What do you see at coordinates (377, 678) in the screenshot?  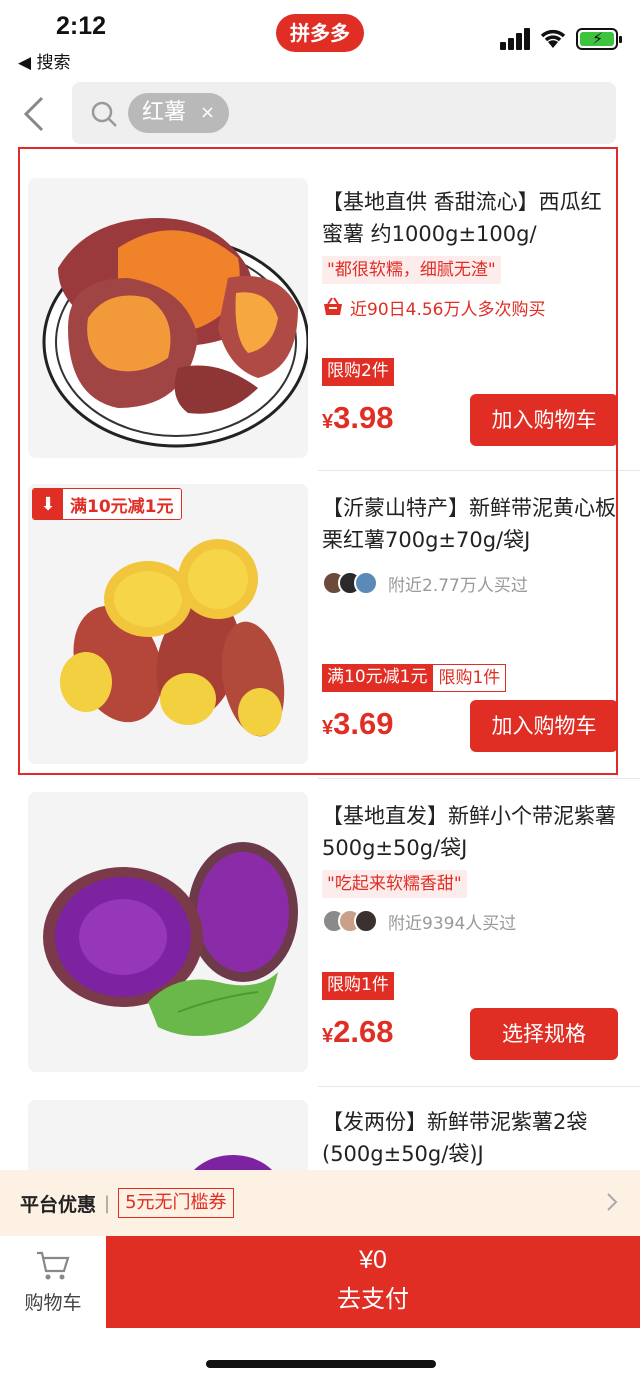 I see `discount-badge: 满10元减1元` at bounding box center [377, 678].